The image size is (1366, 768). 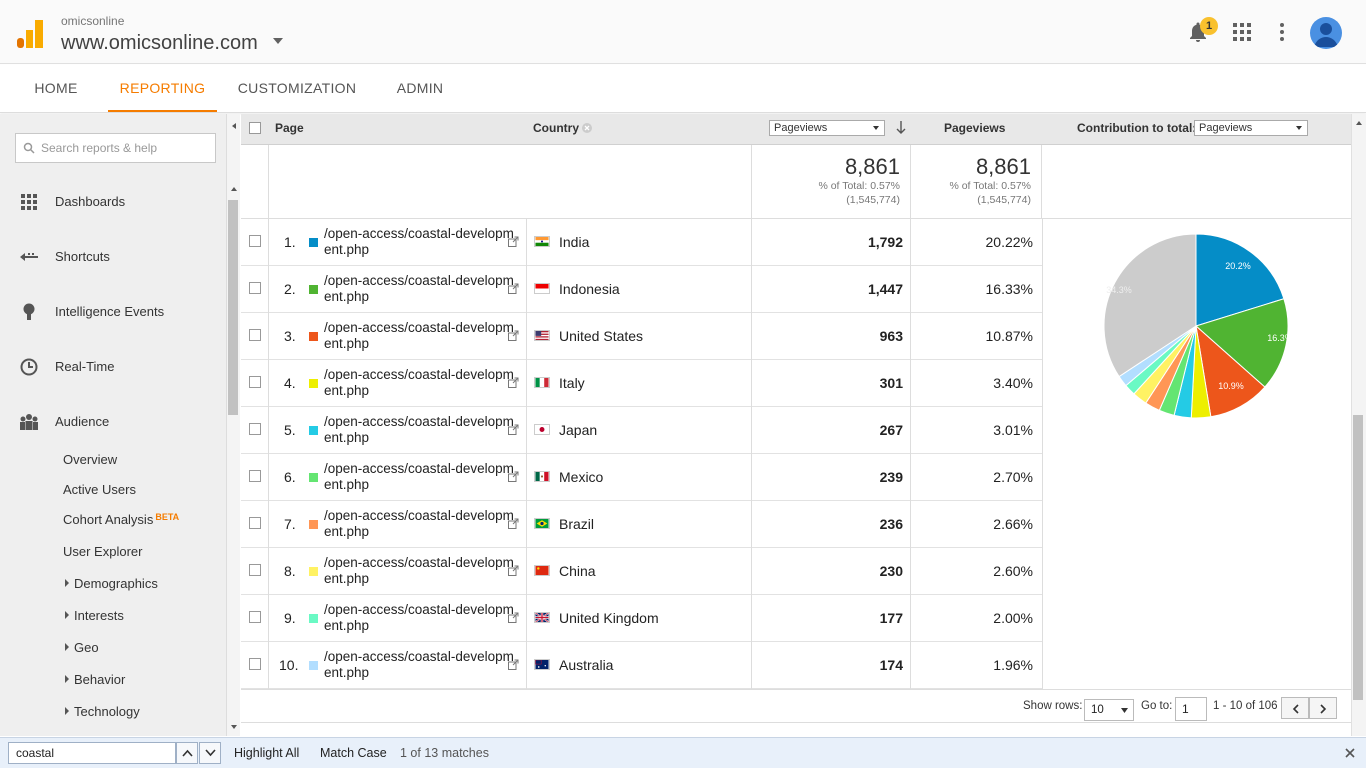 I want to click on country-link: Japan, so click(x=578, y=430).